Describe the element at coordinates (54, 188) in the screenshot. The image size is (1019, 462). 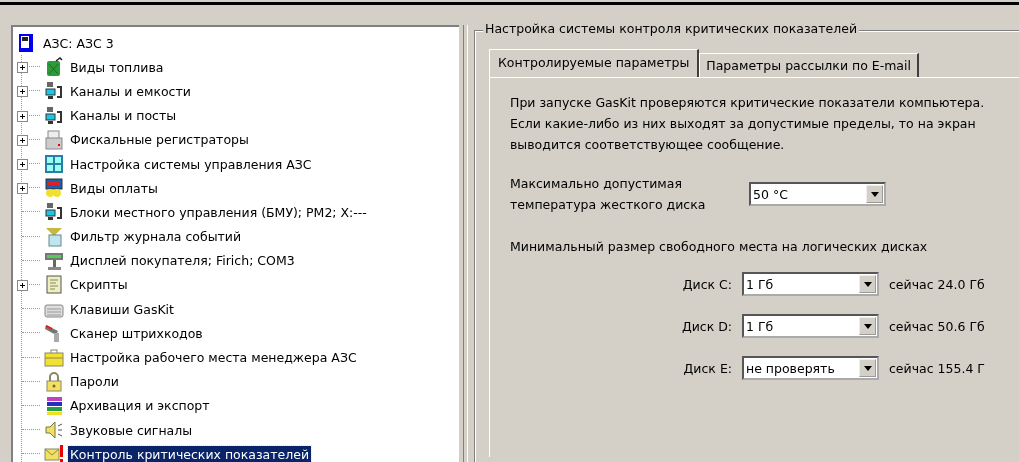
I see `coins-icon` at that location.